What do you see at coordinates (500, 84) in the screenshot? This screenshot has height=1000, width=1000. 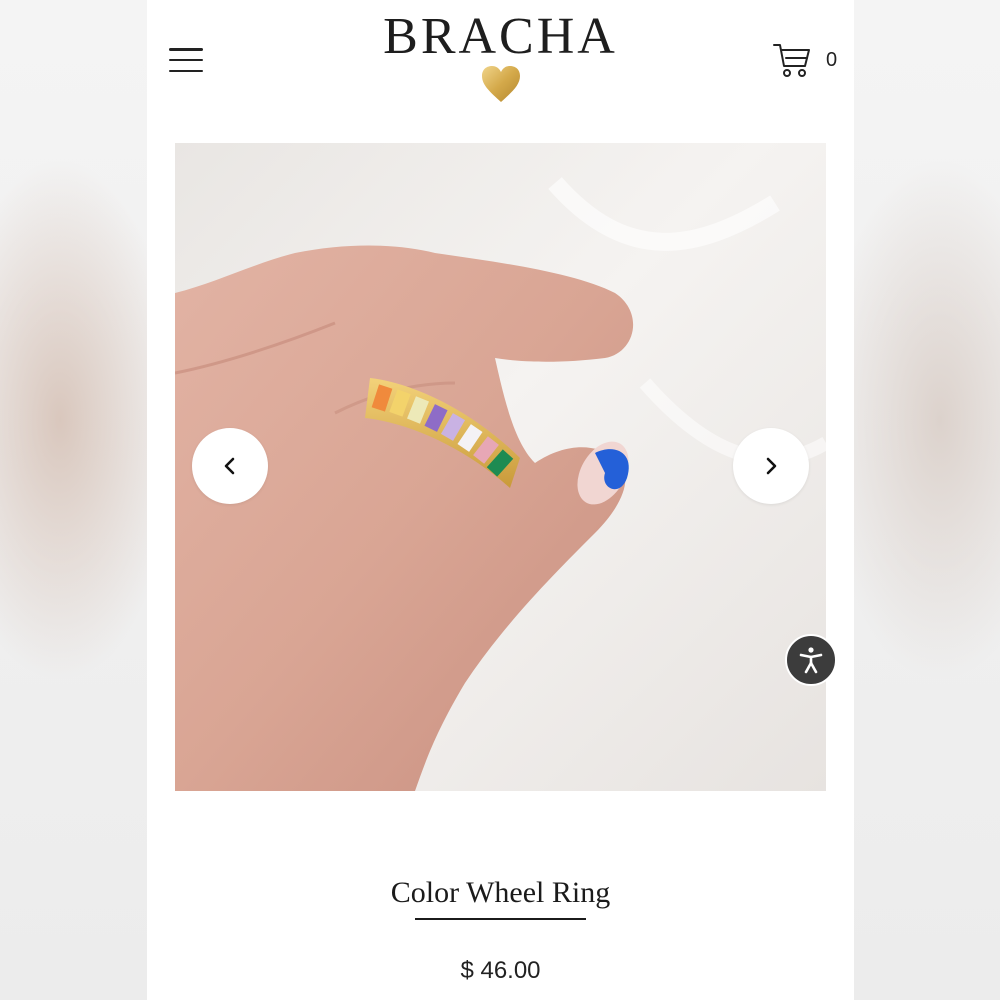 I see `heart-icon` at bounding box center [500, 84].